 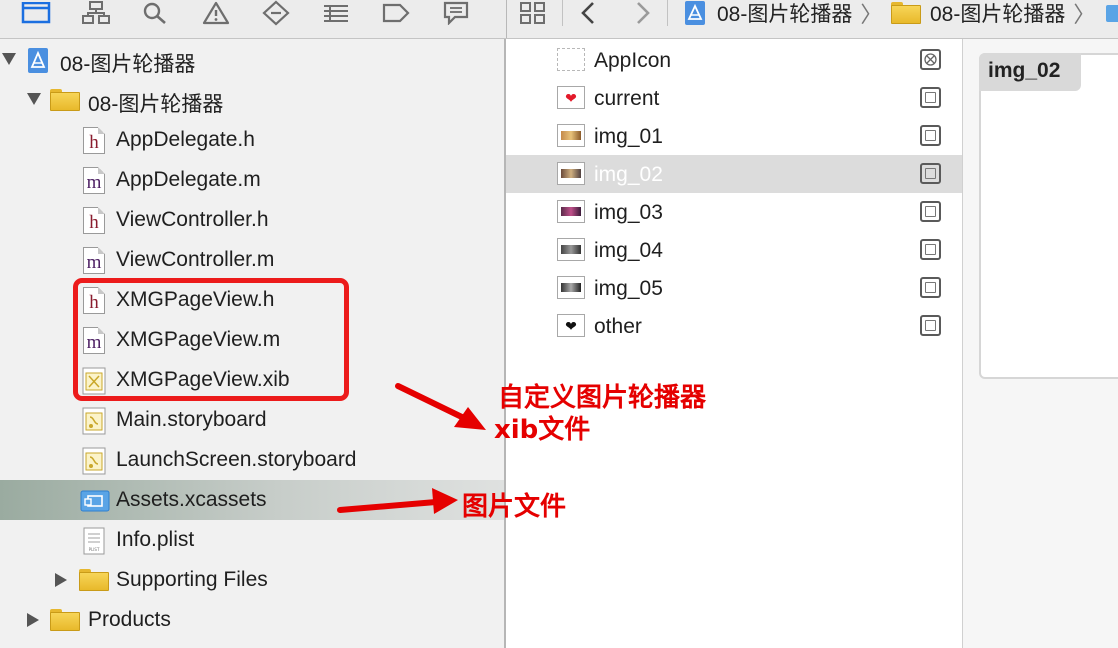 I want to click on project-row: 08-图片轮播器, so click(x=252, y=60).